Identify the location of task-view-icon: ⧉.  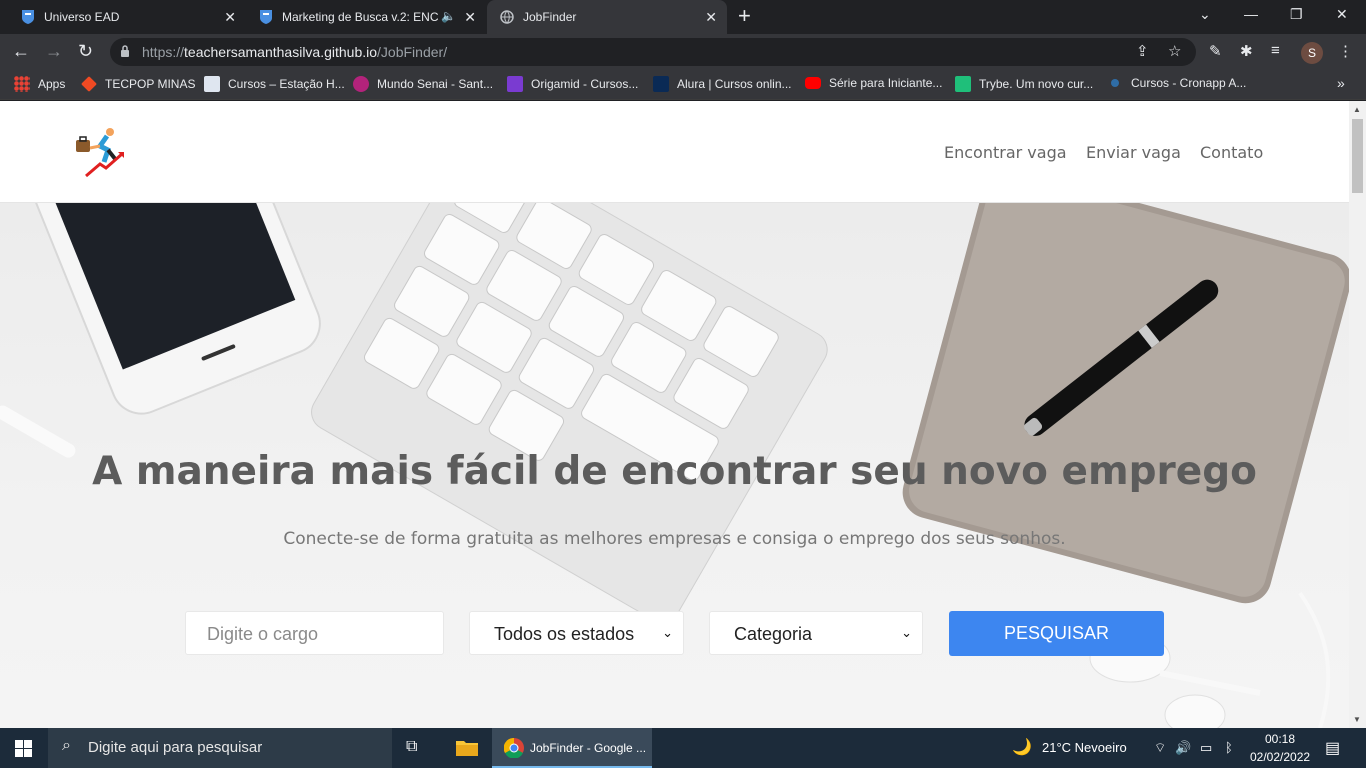
(411, 747).